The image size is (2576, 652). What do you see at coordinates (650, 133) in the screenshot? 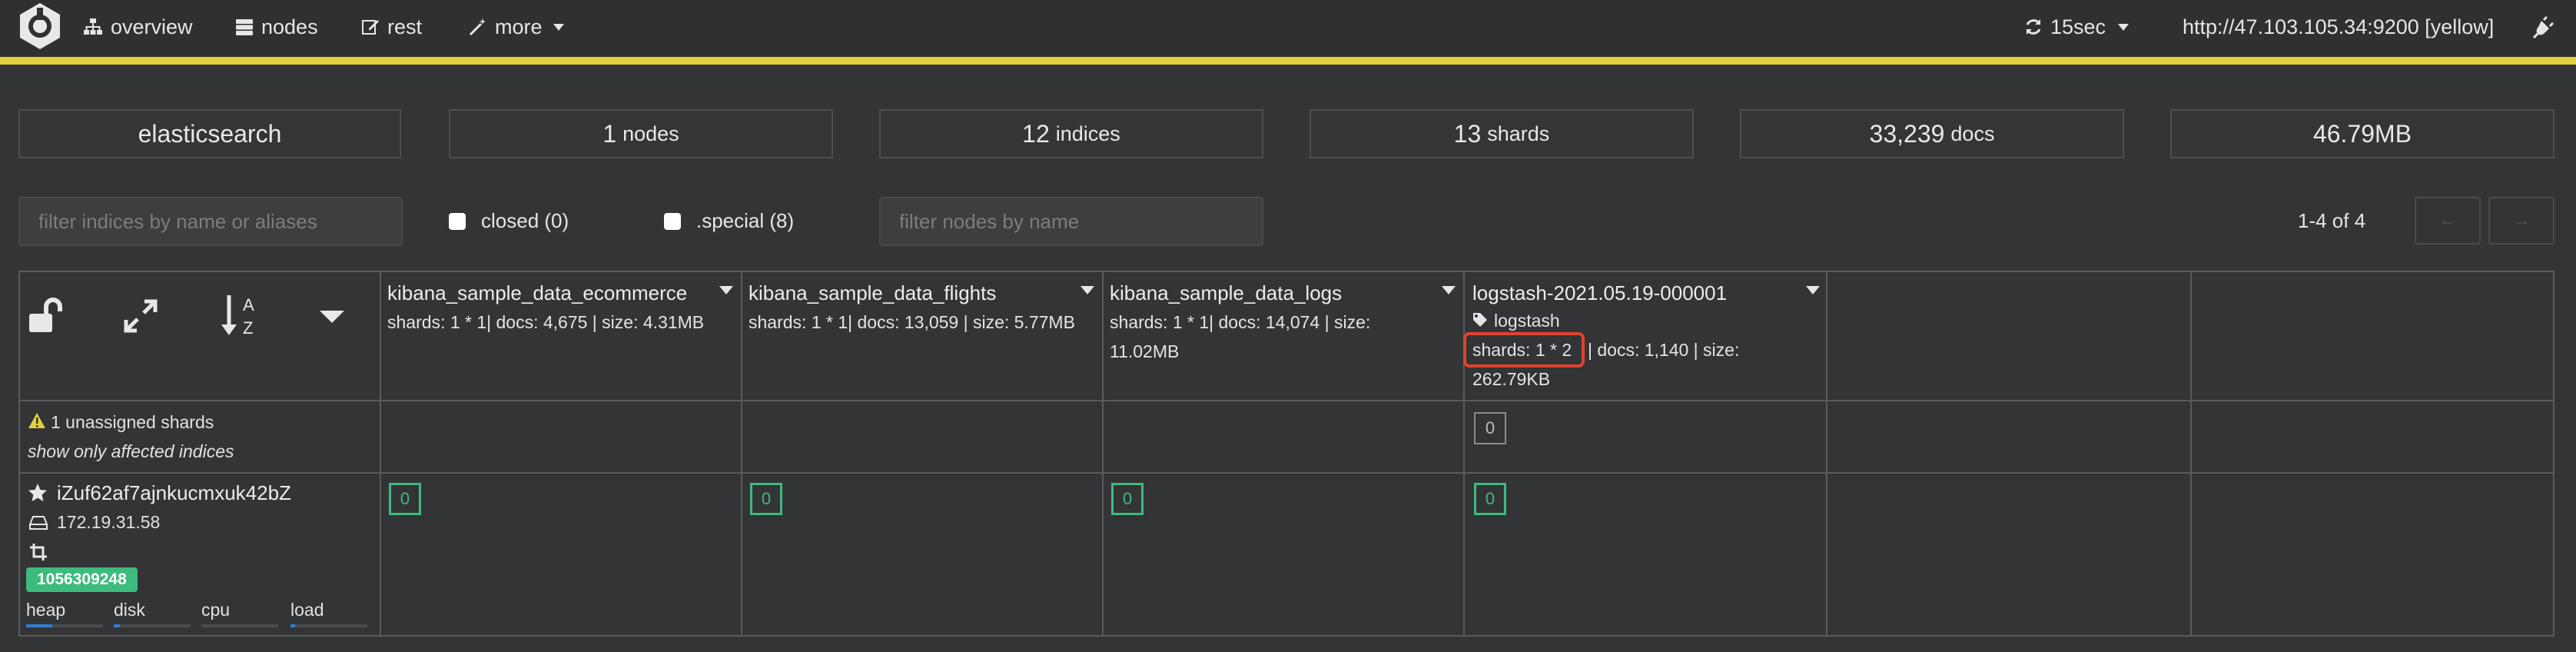
I see `nodes-stat-label: nodes` at bounding box center [650, 133].